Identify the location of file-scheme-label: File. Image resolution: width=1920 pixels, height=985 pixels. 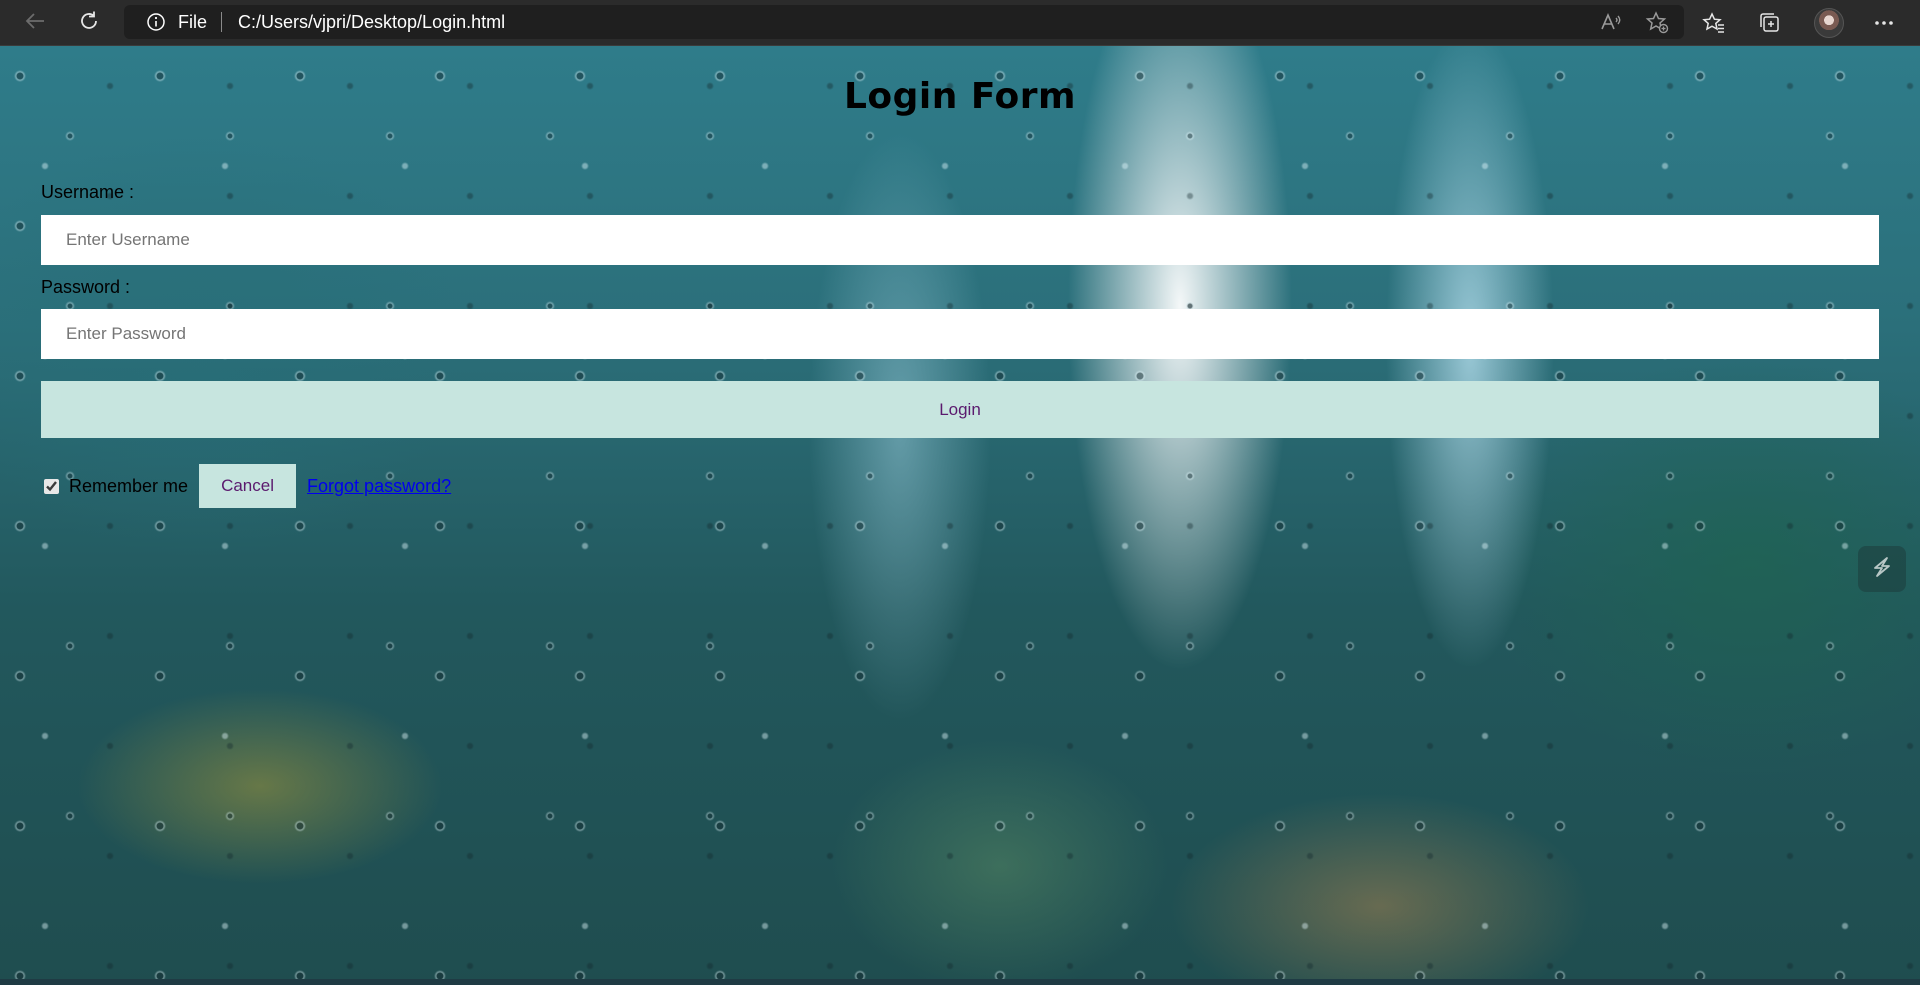
(193, 21).